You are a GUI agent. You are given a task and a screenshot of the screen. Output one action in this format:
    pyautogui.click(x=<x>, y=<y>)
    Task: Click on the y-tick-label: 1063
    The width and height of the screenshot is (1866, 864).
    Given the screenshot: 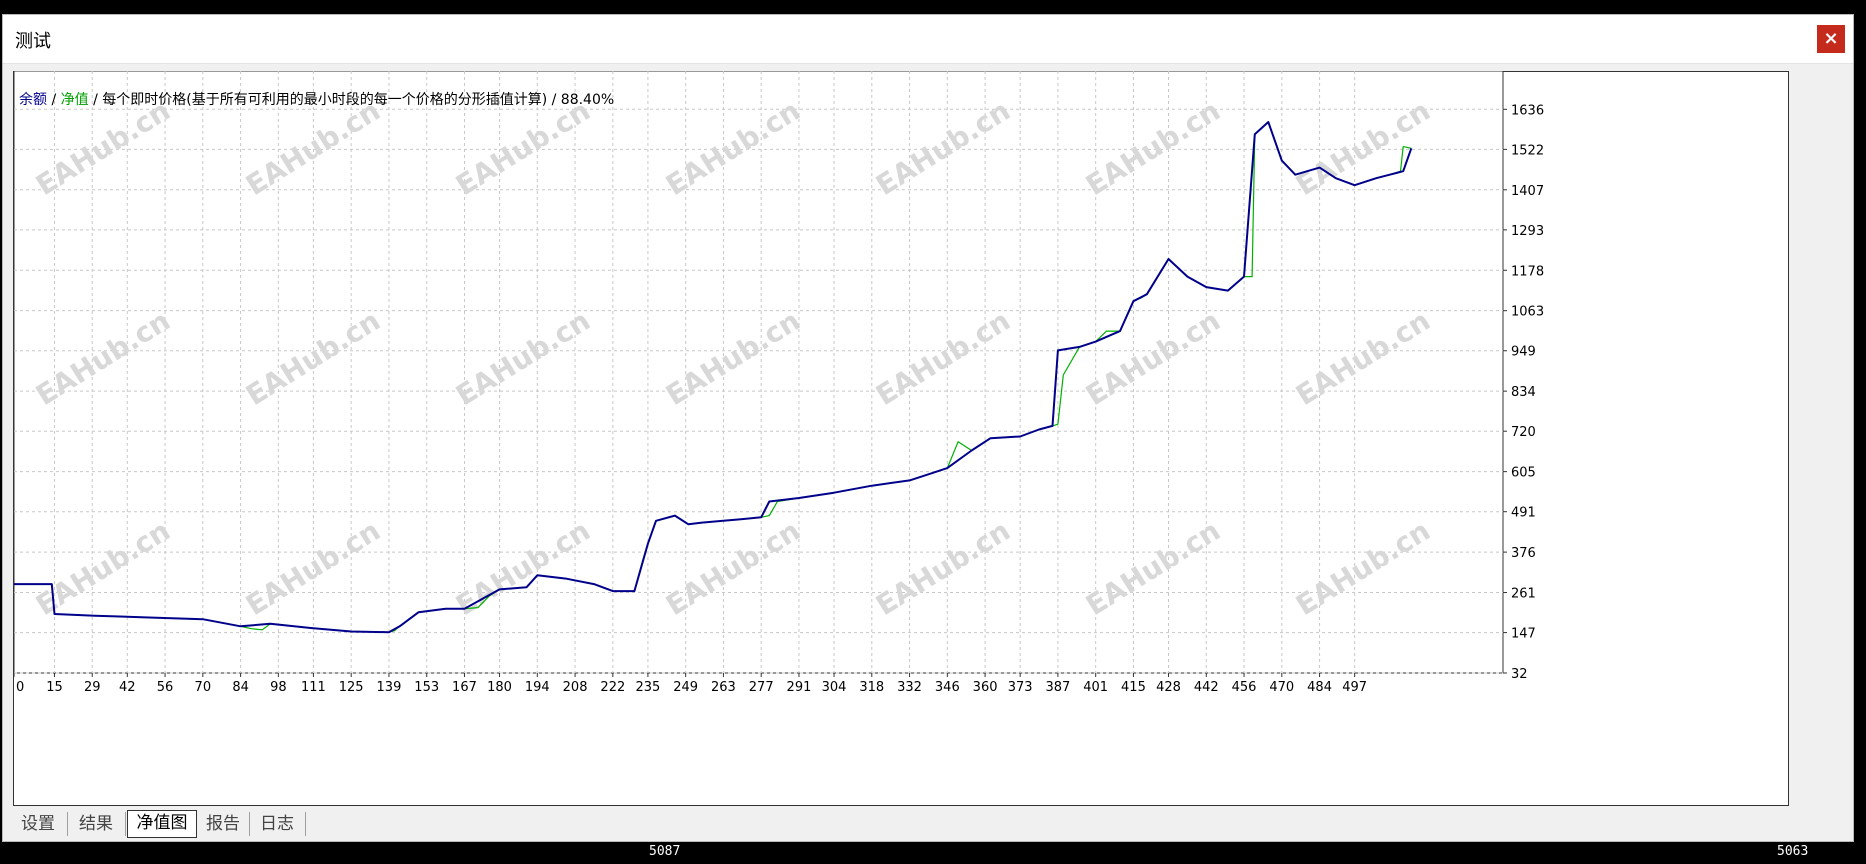 What is the action you would take?
    pyautogui.click(x=1527, y=312)
    